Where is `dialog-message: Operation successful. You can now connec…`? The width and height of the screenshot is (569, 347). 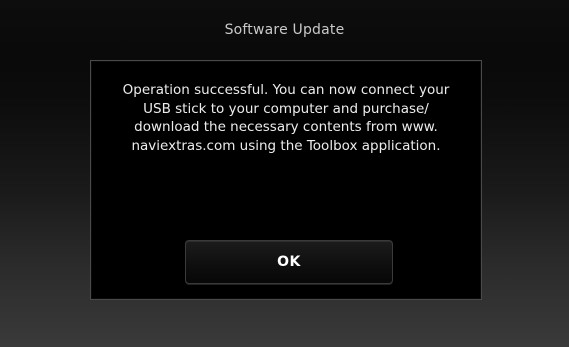 dialog-message: Operation successful. You can now connec… is located at coordinates (286, 118).